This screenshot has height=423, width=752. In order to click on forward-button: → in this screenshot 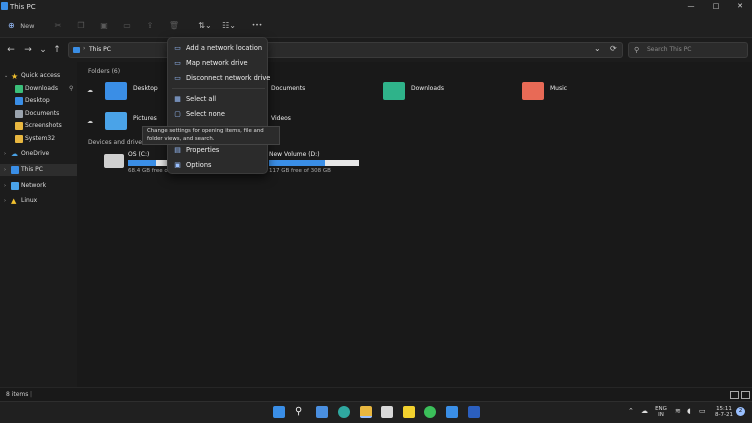, I will do `click(28, 50)`.